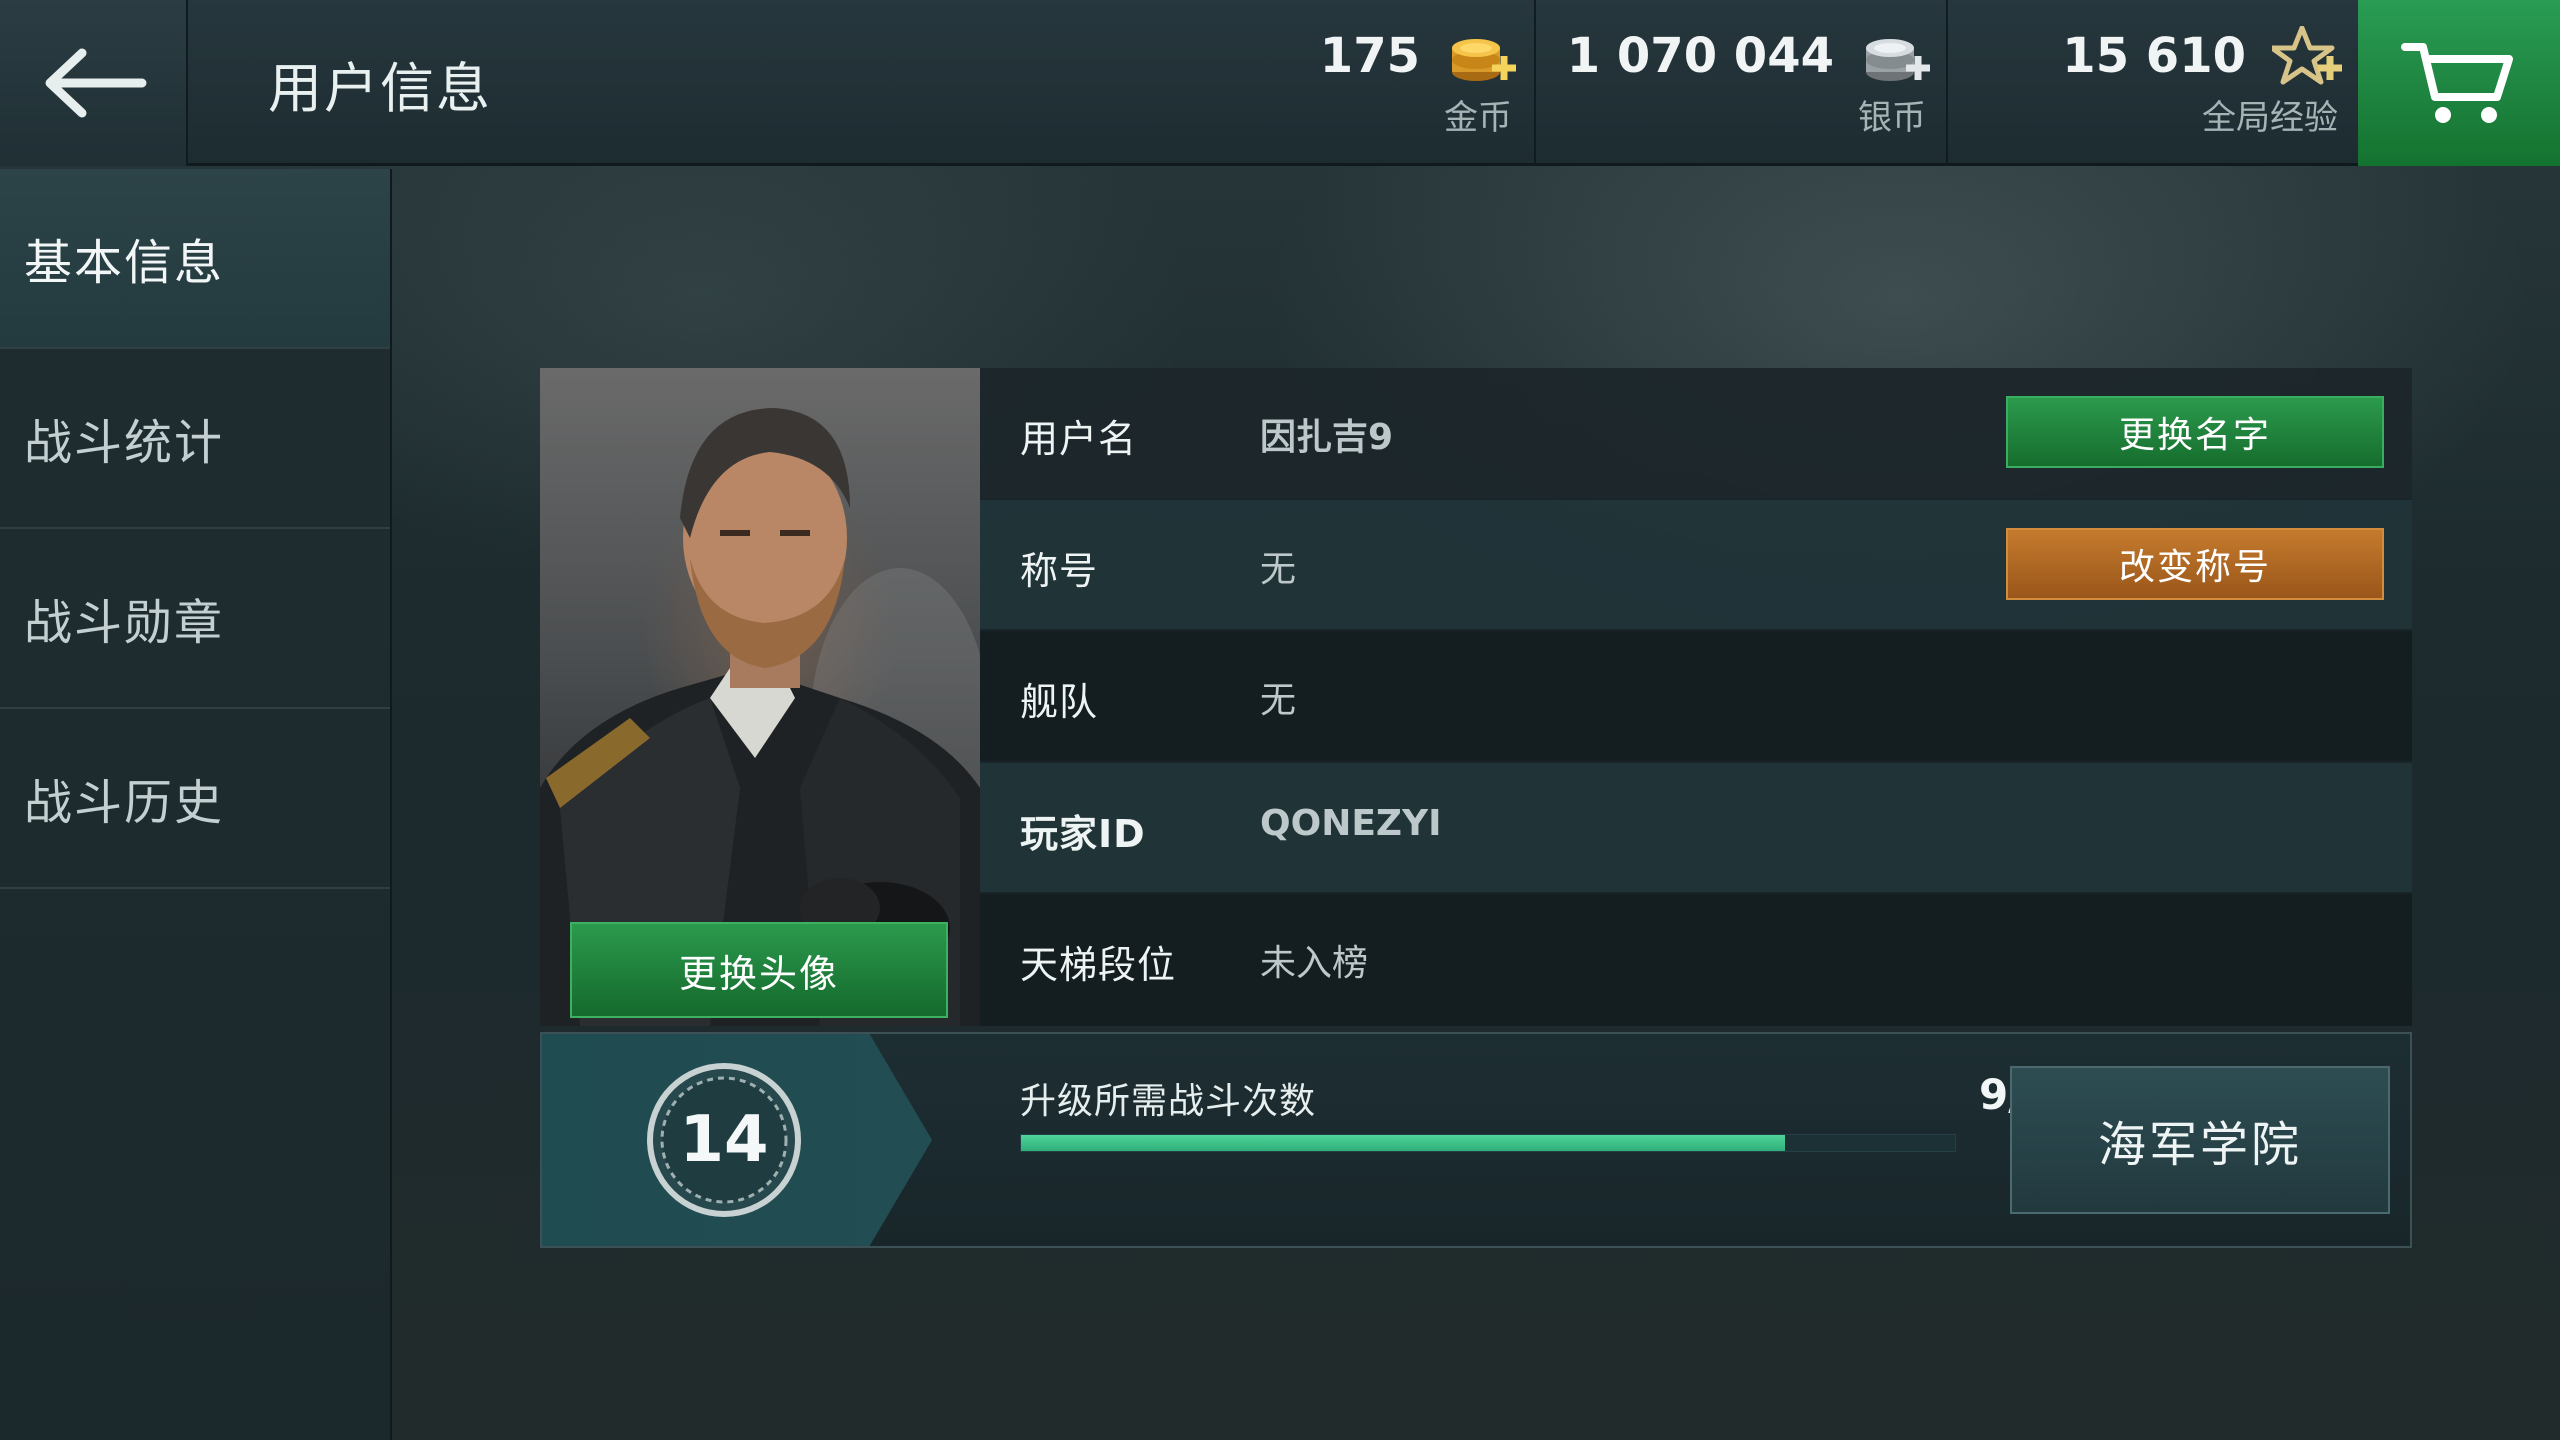 The image size is (2560, 1440). I want to click on gold-label: 金币, so click(1478, 118).